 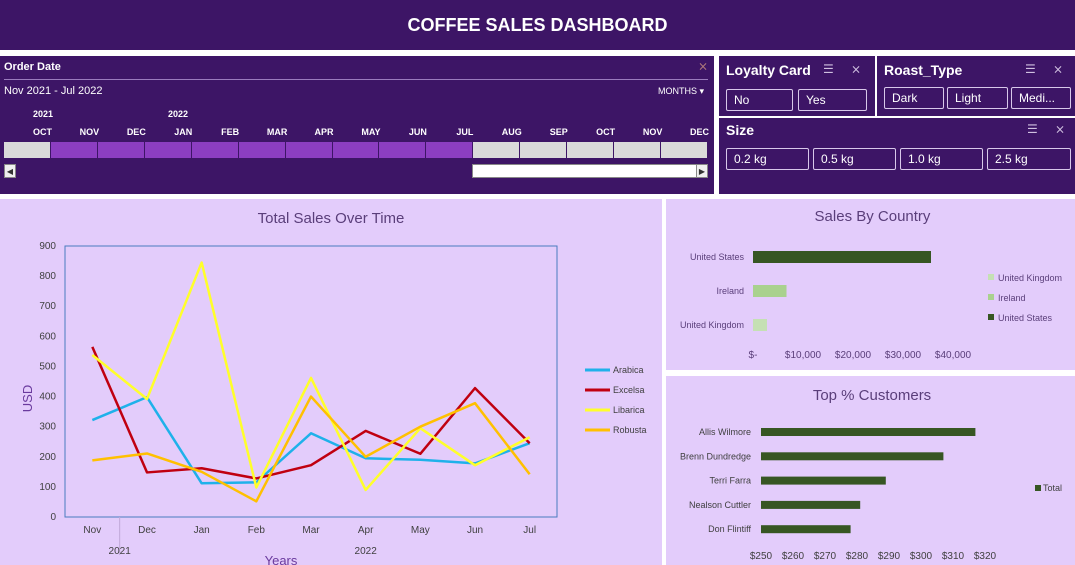 I want to click on size-option-0-2kg: 0.2 kg, so click(x=767, y=159).